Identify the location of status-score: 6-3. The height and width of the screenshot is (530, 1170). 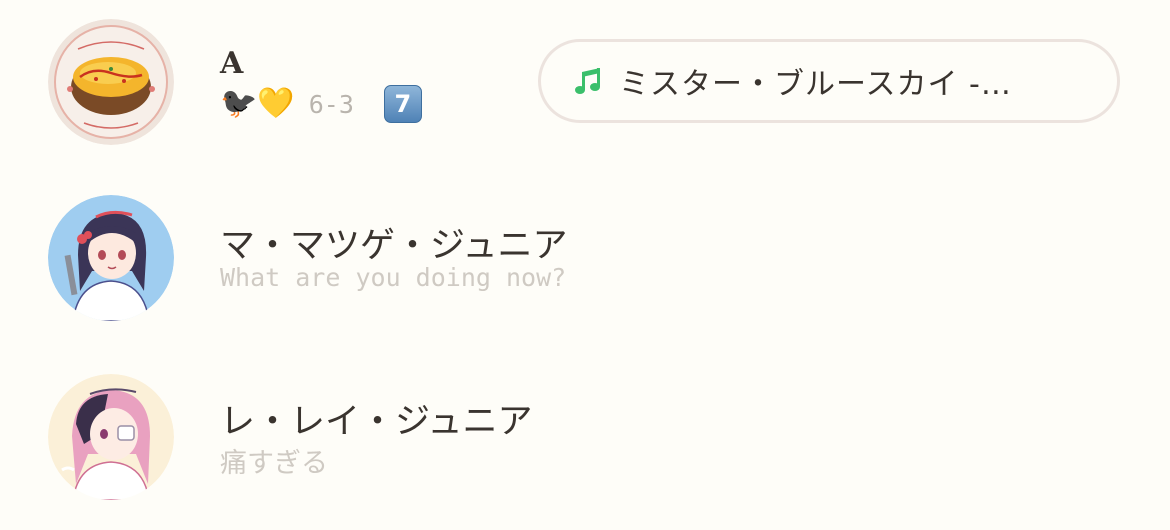
(331, 104).